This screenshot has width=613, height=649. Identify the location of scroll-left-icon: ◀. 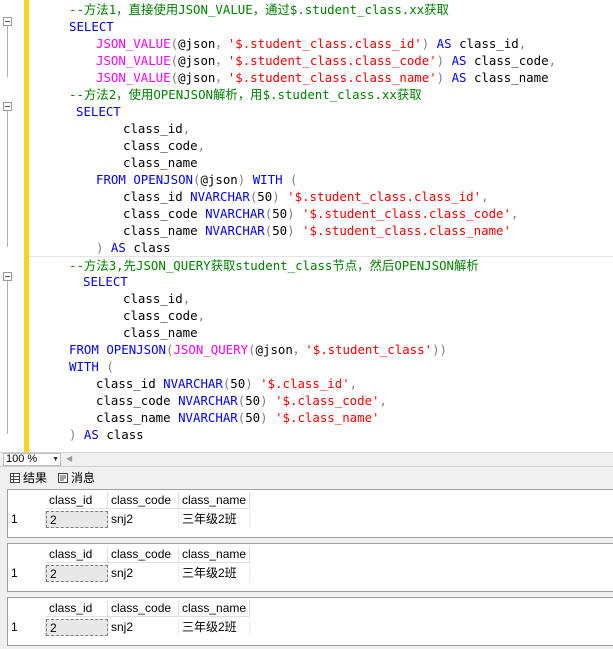
(69, 458).